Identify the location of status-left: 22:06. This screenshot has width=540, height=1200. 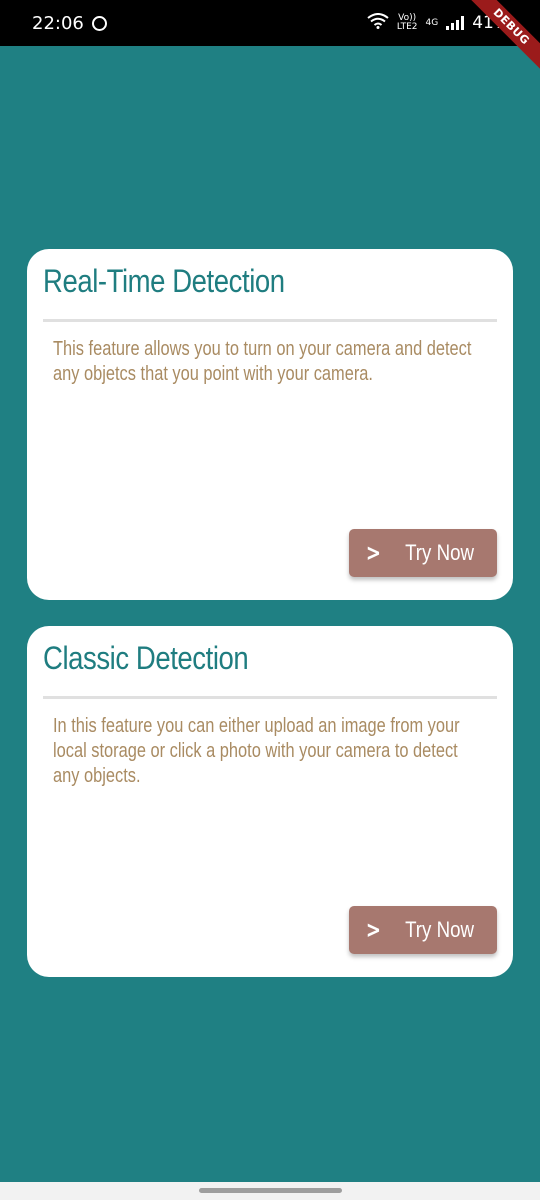
(69, 23).